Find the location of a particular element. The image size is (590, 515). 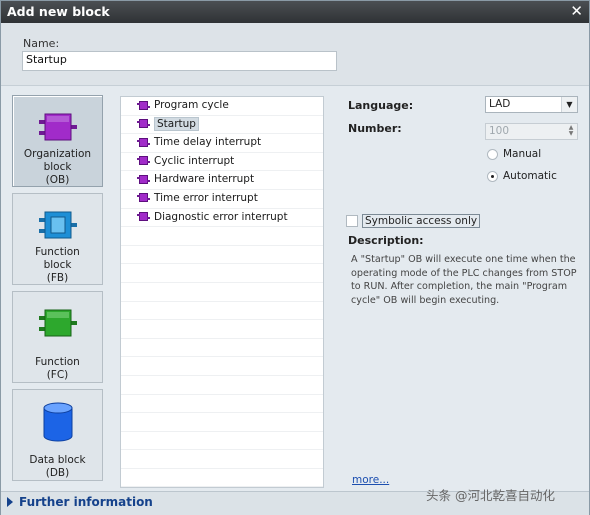

list-item: Startup is located at coordinates (222, 125).